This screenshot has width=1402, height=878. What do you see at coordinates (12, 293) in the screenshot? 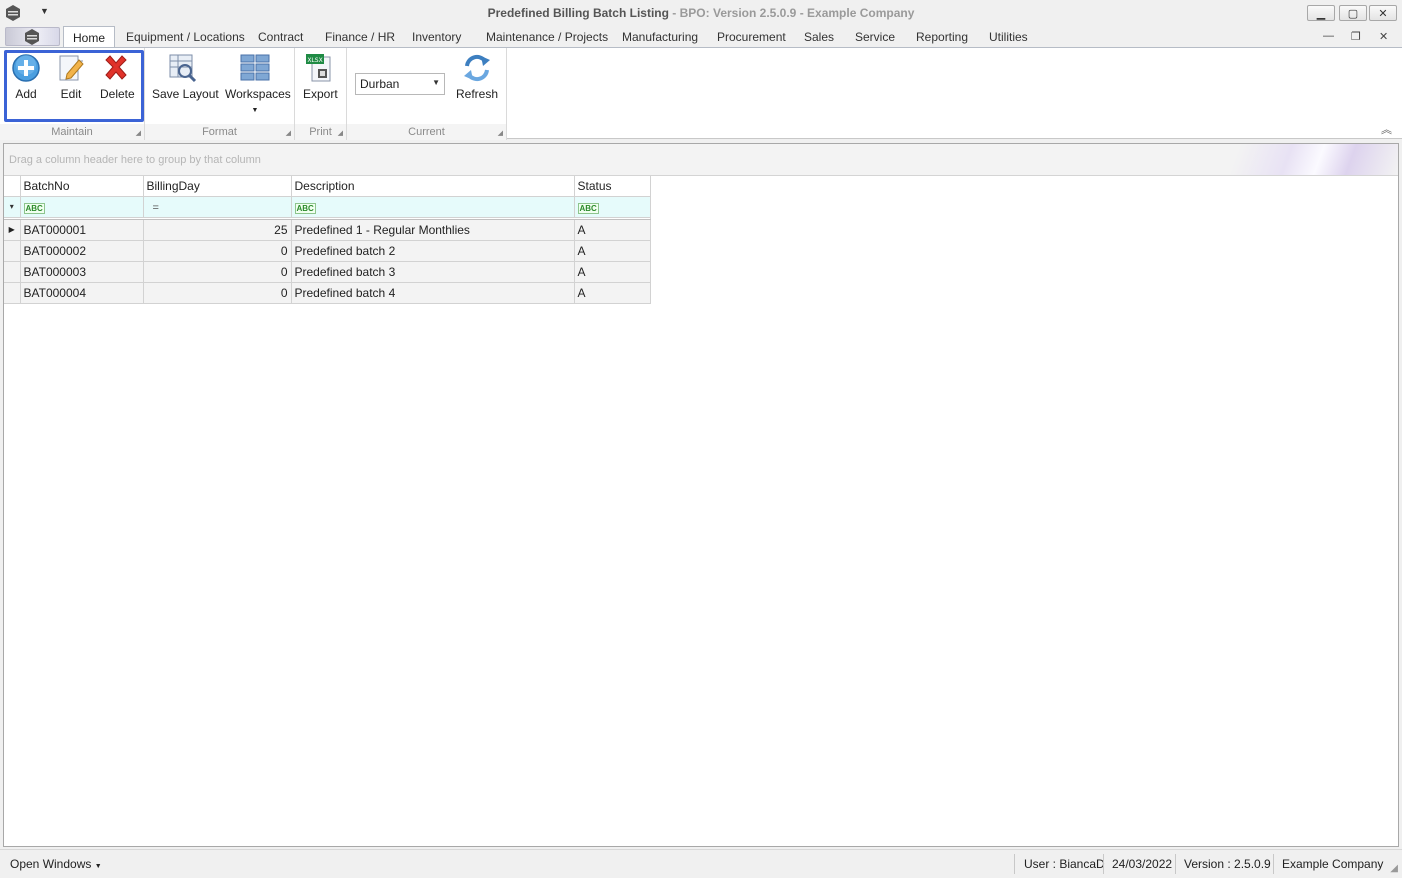
I see `row-indicator` at bounding box center [12, 293].